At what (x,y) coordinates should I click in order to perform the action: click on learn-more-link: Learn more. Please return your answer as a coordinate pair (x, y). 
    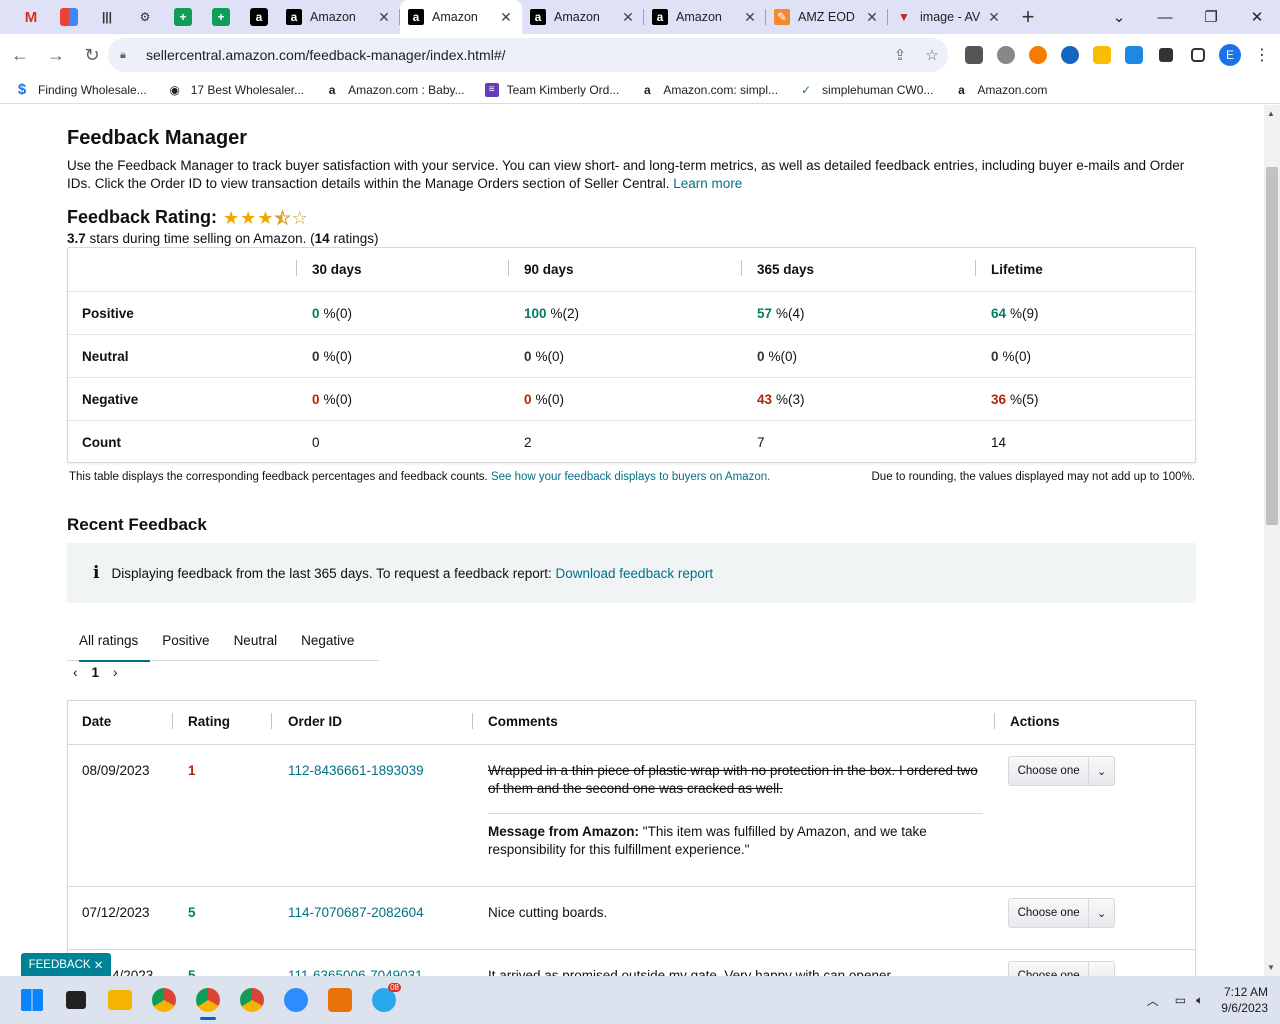
    Looking at the image, I should click on (707, 183).